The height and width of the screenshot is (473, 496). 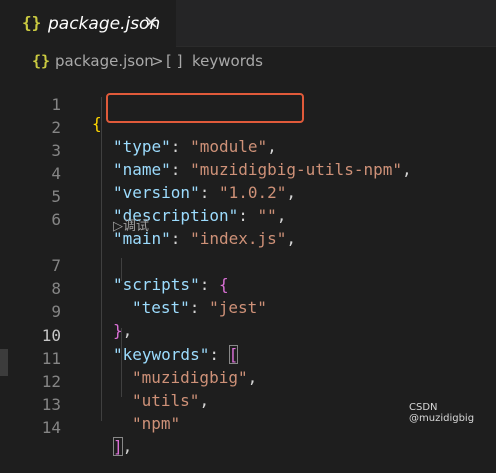 I want to click on code-line: 6 "main": "index.js",, so click(x=248, y=218).